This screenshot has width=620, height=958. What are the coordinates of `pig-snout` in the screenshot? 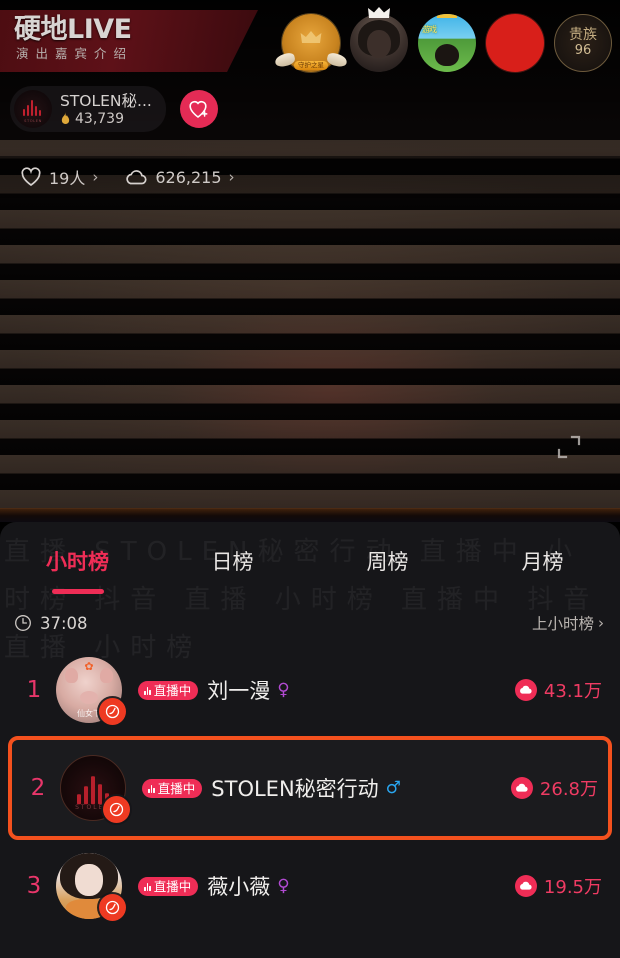 It's located at (89, 698).